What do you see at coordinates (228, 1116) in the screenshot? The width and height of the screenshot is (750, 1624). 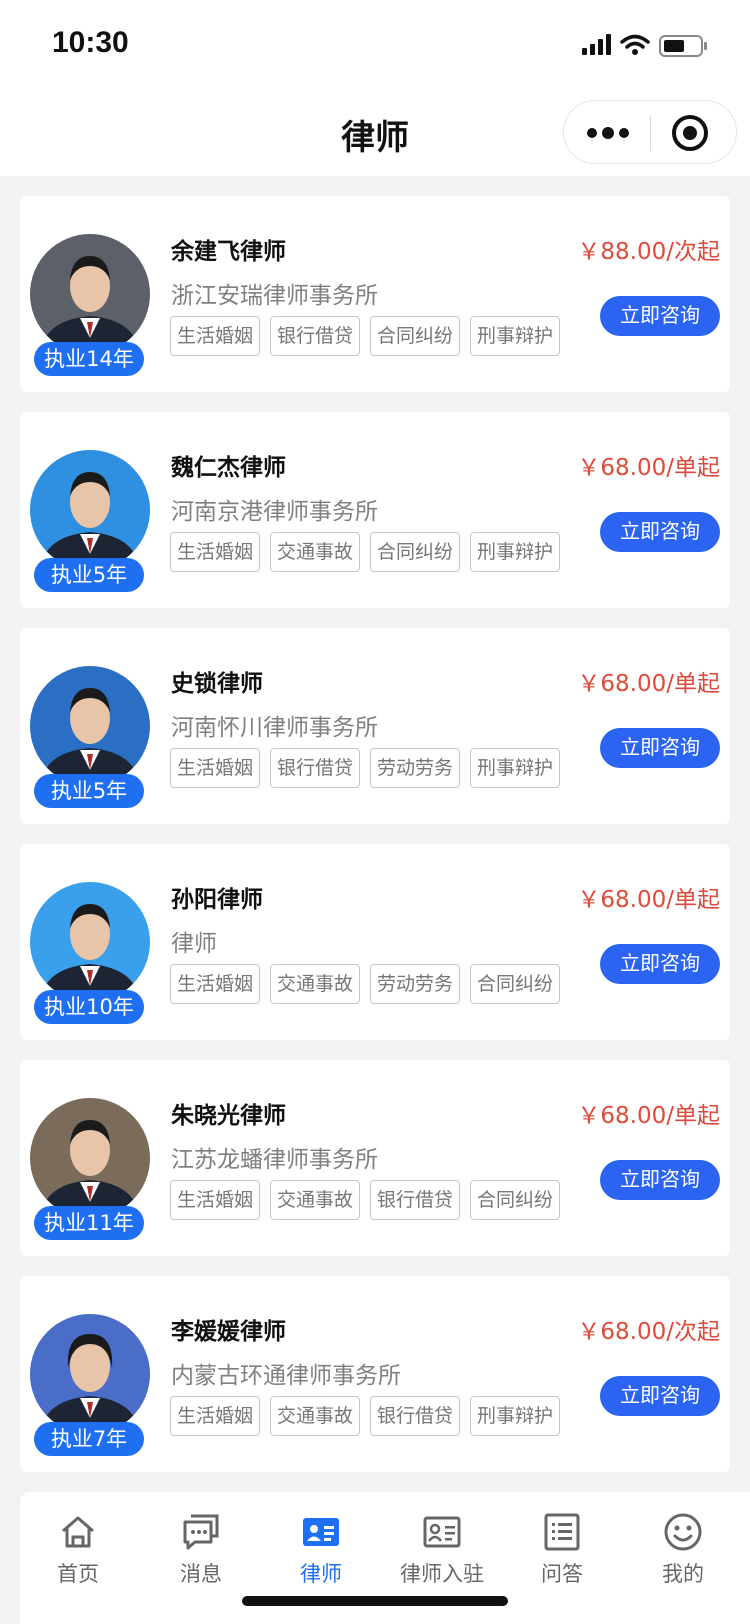 I see `lawyer-name: 朱晓光律师` at bounding box center [228, 1116].